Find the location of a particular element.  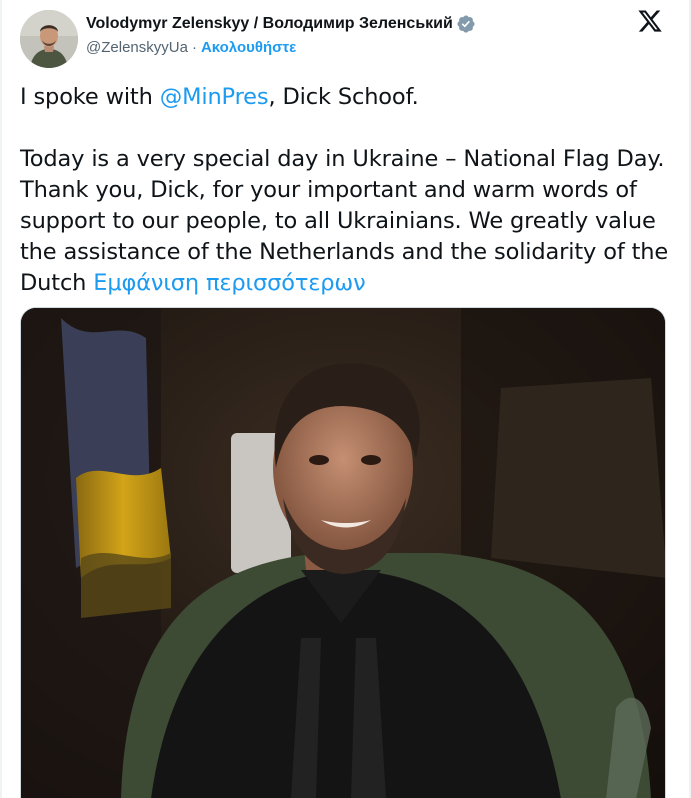

mention-link: @MinPres is located at coordinates (214, 97).